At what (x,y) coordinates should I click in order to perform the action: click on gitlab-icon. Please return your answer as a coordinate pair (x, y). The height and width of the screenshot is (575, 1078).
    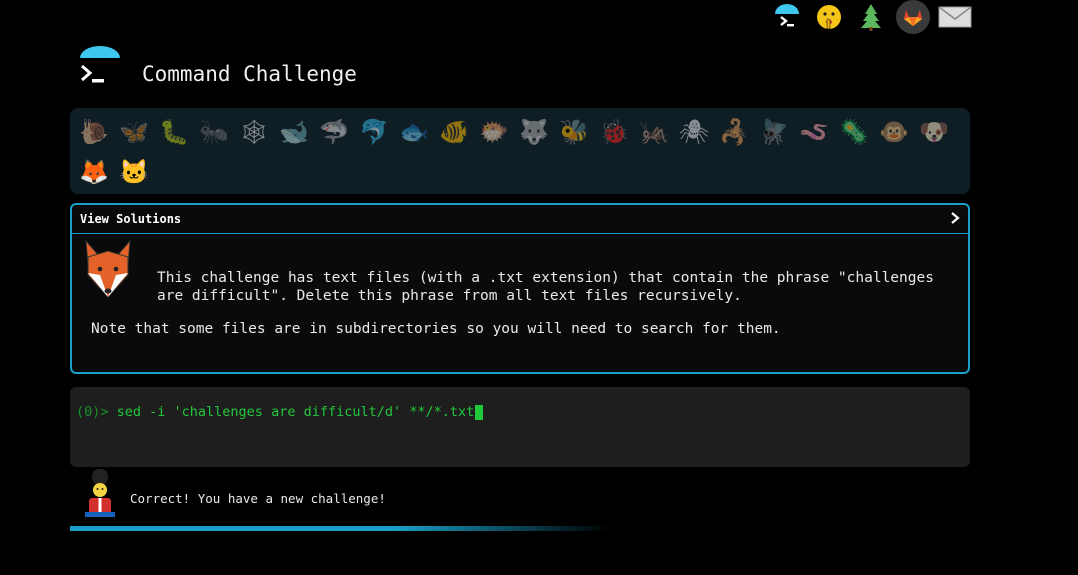
    Looking at the image, I should click on (913, 17).